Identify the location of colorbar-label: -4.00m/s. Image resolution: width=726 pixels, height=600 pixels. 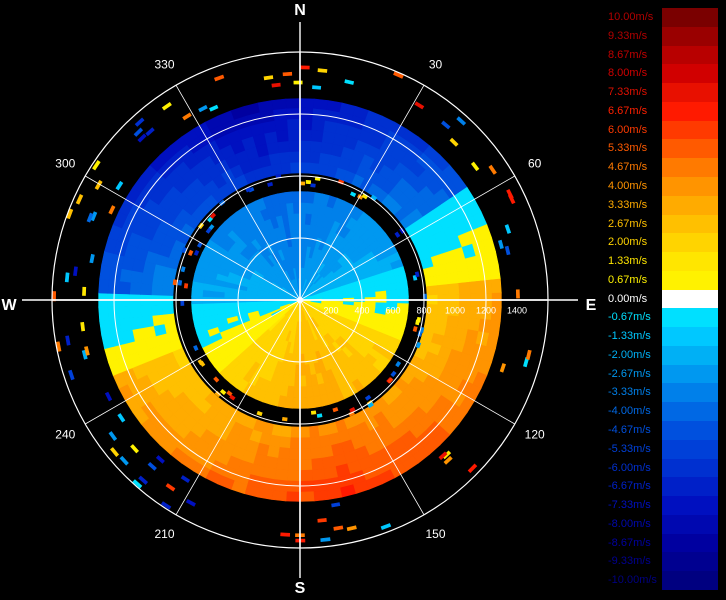
(629, 411).